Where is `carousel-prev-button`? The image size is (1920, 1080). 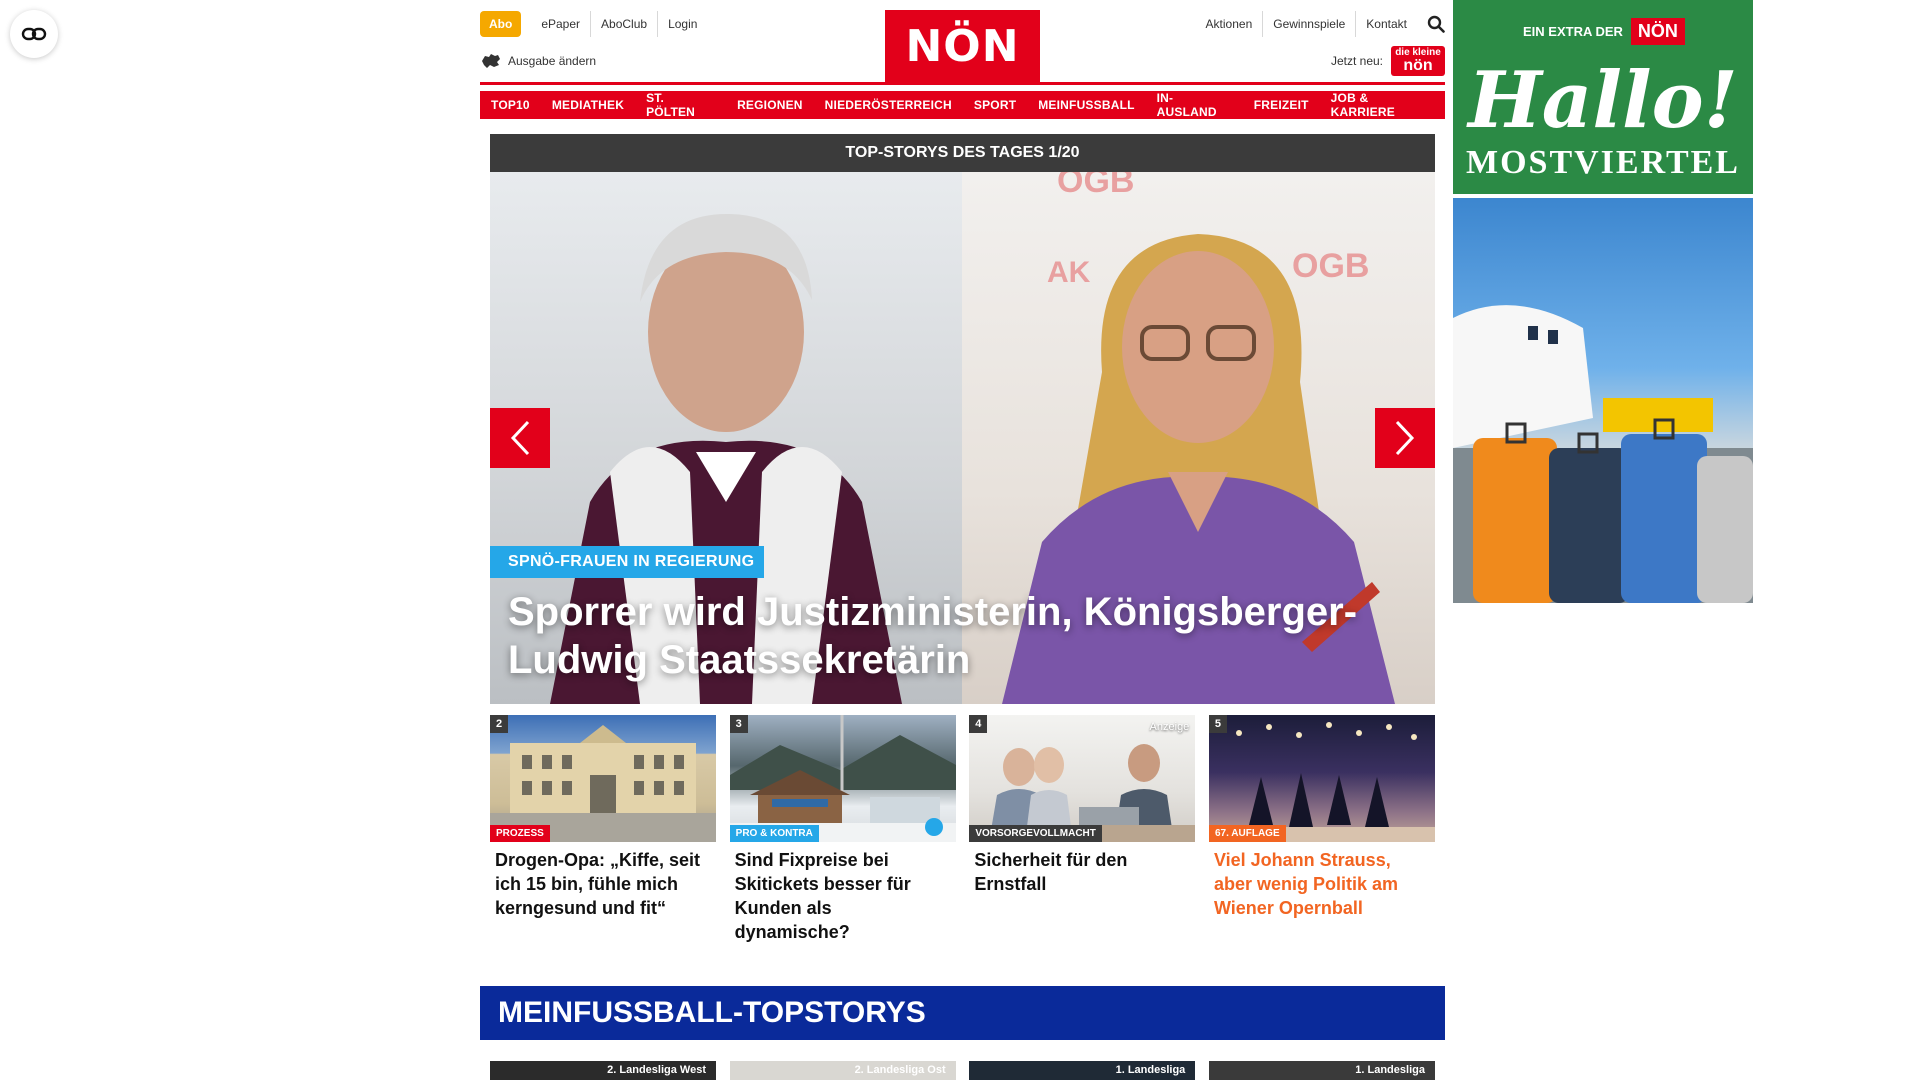
carousel-prev-button is located at coordinates (520, 438).